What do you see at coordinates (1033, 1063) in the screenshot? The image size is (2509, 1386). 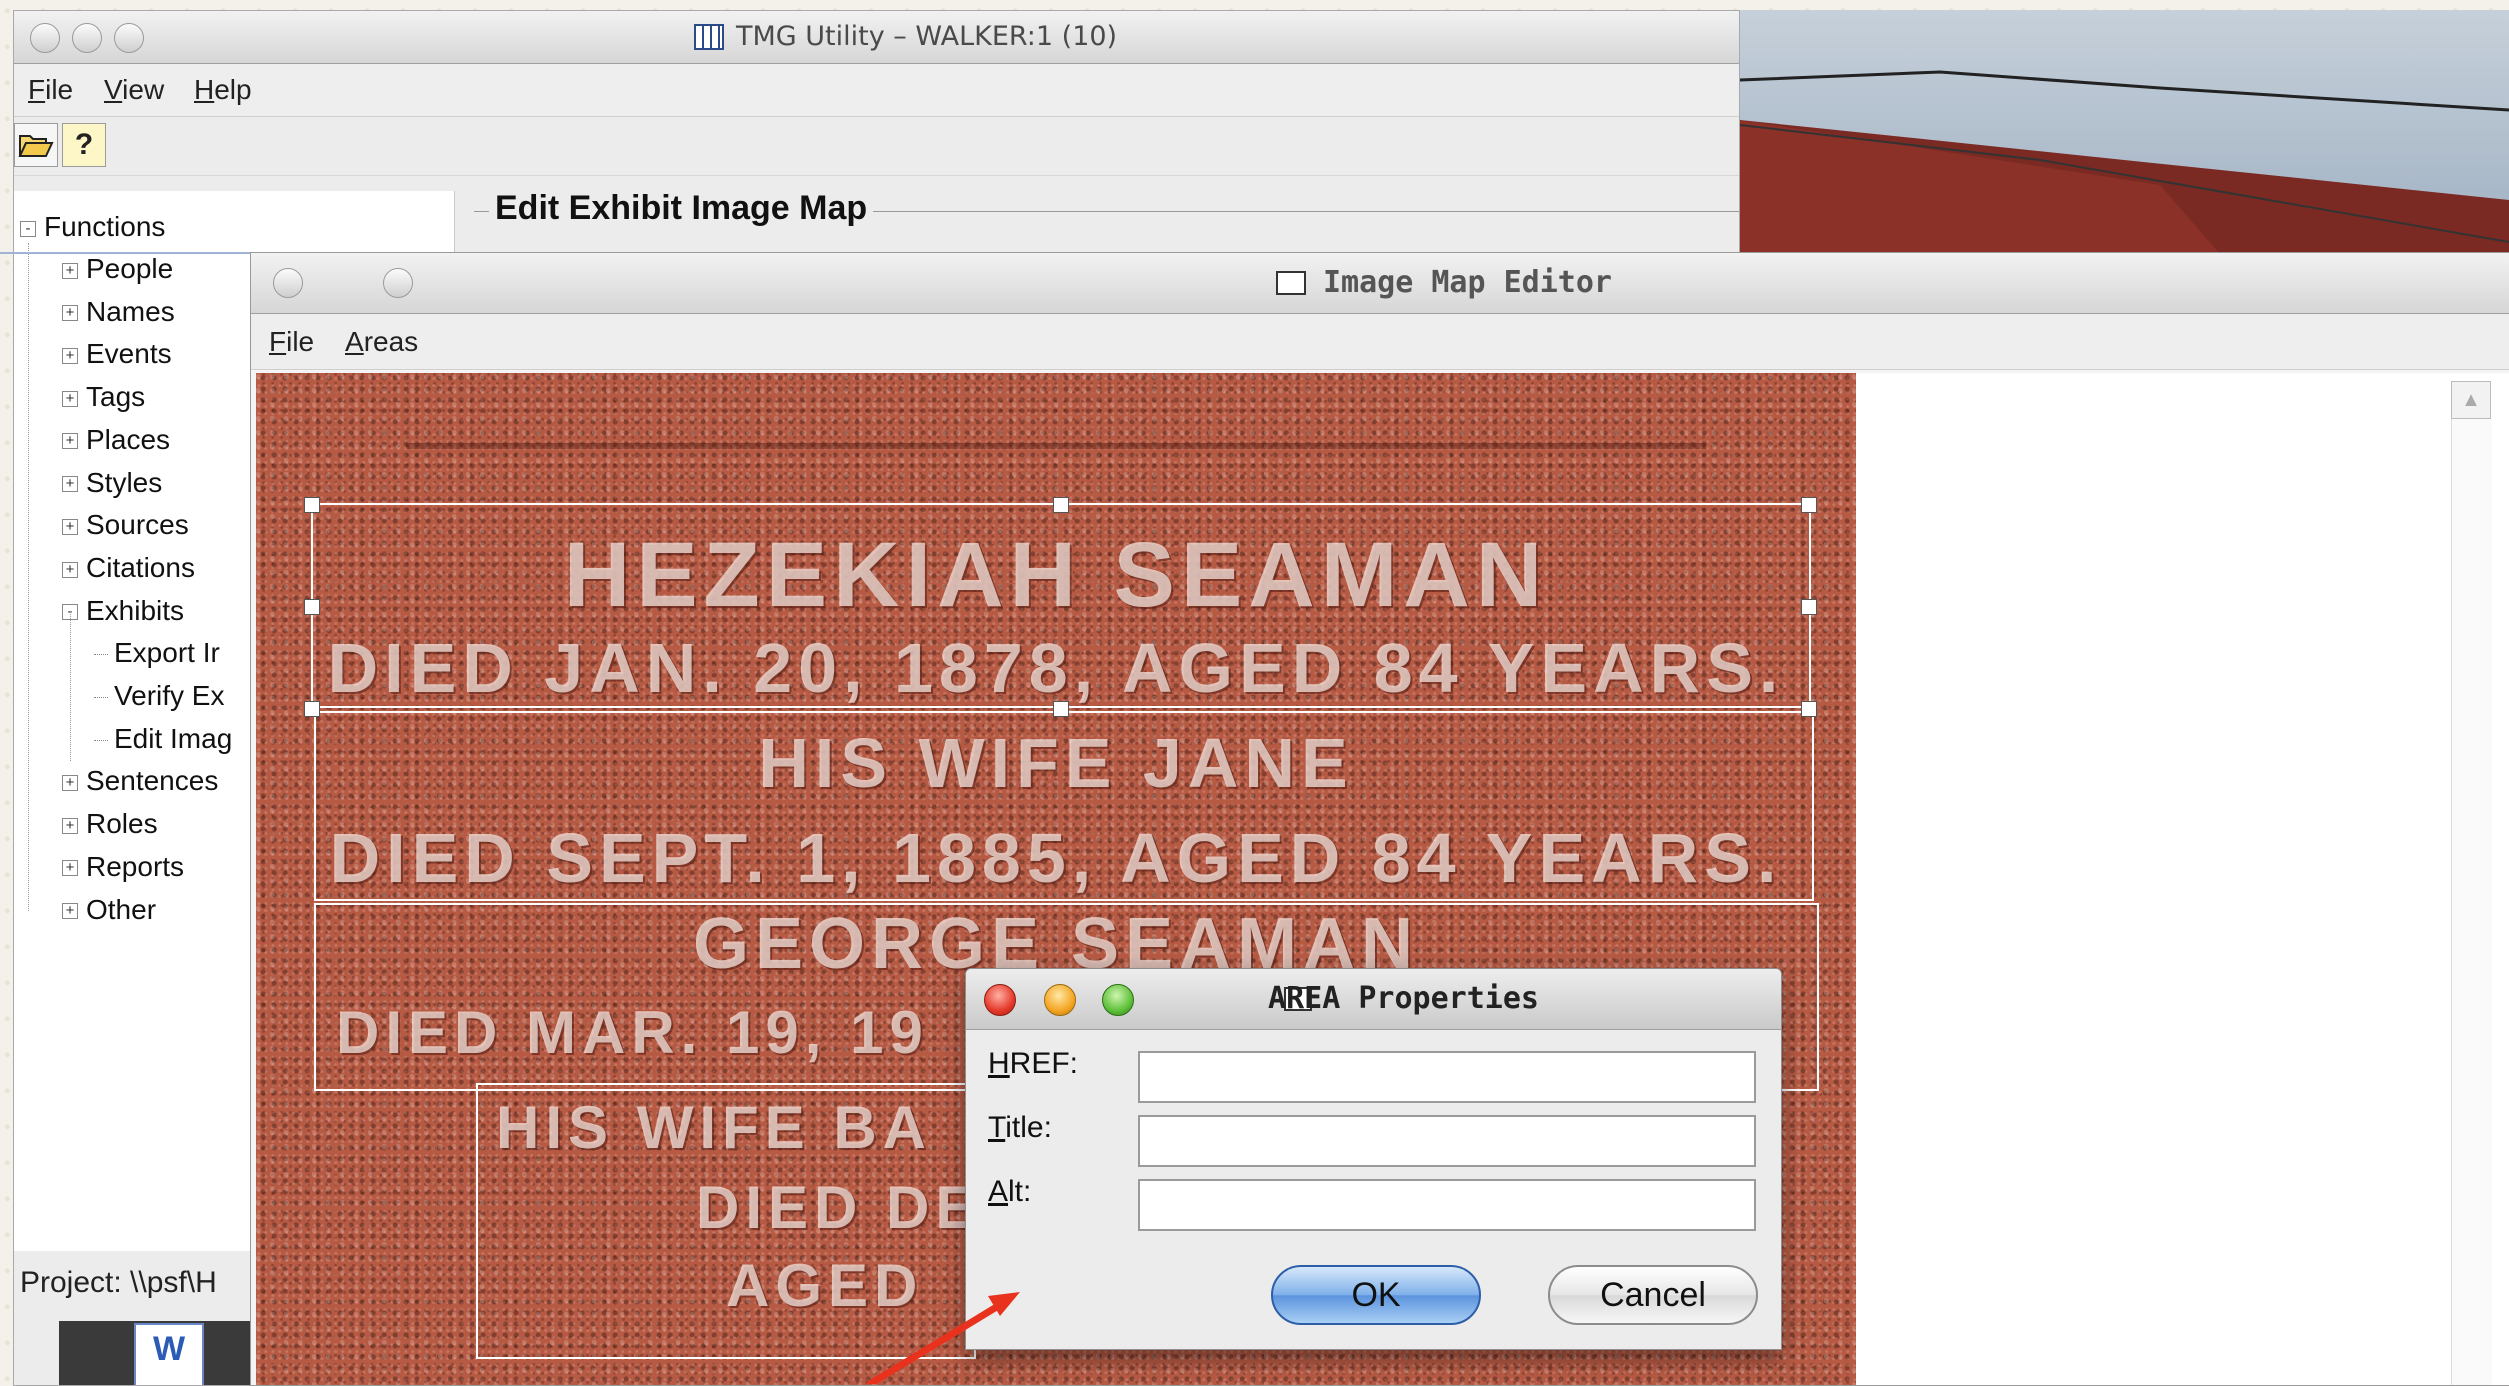 I see `href-label: HREF:` at bounding box center [1033, 1063].